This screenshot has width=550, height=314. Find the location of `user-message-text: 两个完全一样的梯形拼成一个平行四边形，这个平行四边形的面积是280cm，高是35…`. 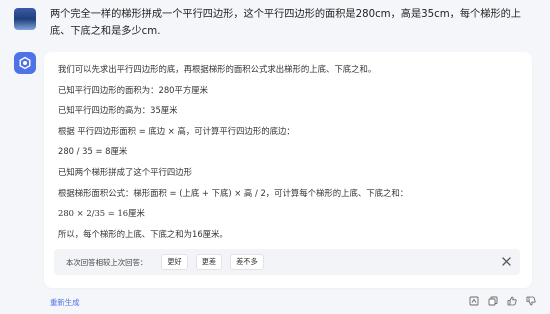

user-message-text: 两个完全一样的梯形拼成一个平行四边形，这个平行四边形的面积是280cm，高是35… is located at coordinates (285, 23).